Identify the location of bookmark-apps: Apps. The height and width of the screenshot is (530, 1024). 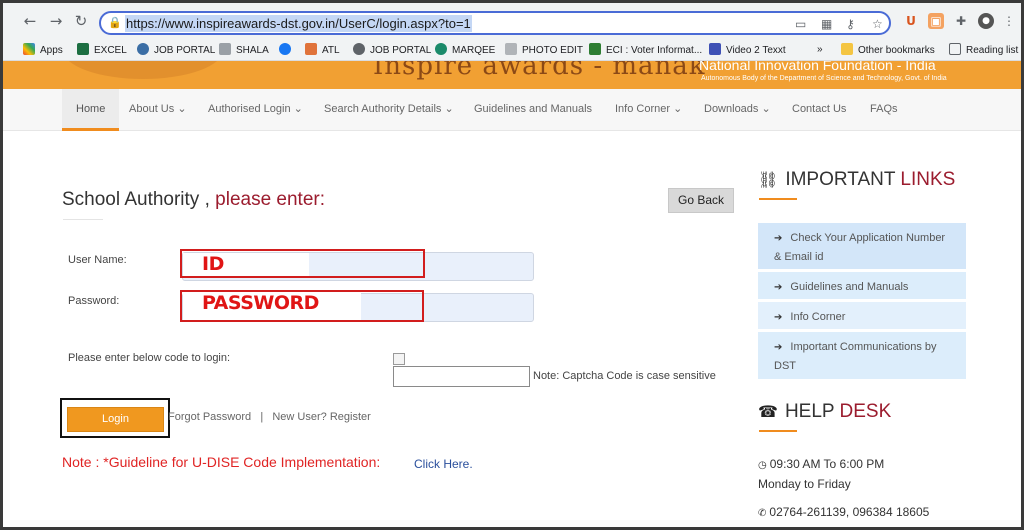
(43, 50).